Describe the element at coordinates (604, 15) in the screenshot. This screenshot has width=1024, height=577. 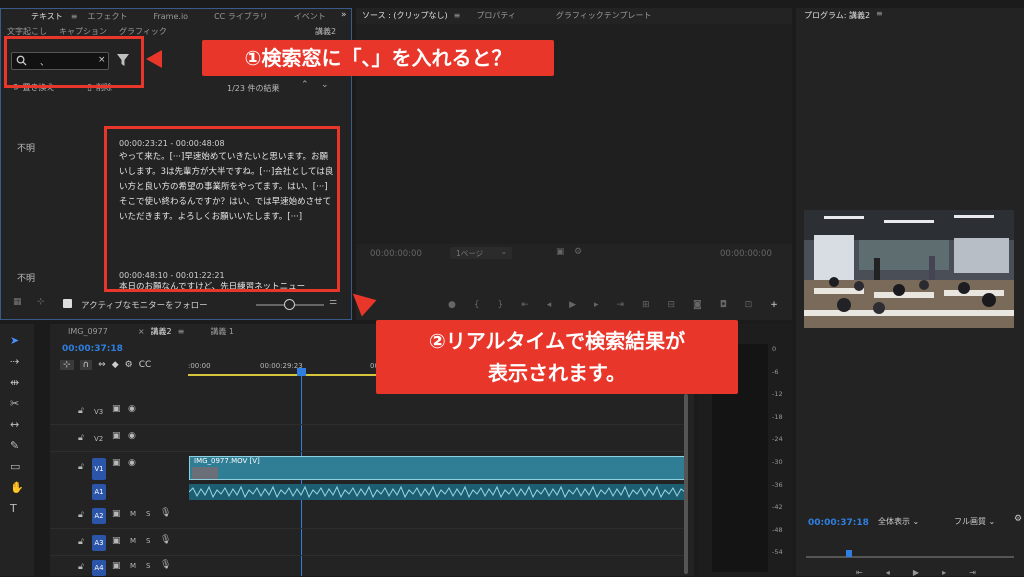
I see `tab-graphic-templates: グラフィックテンプレート` at that location.